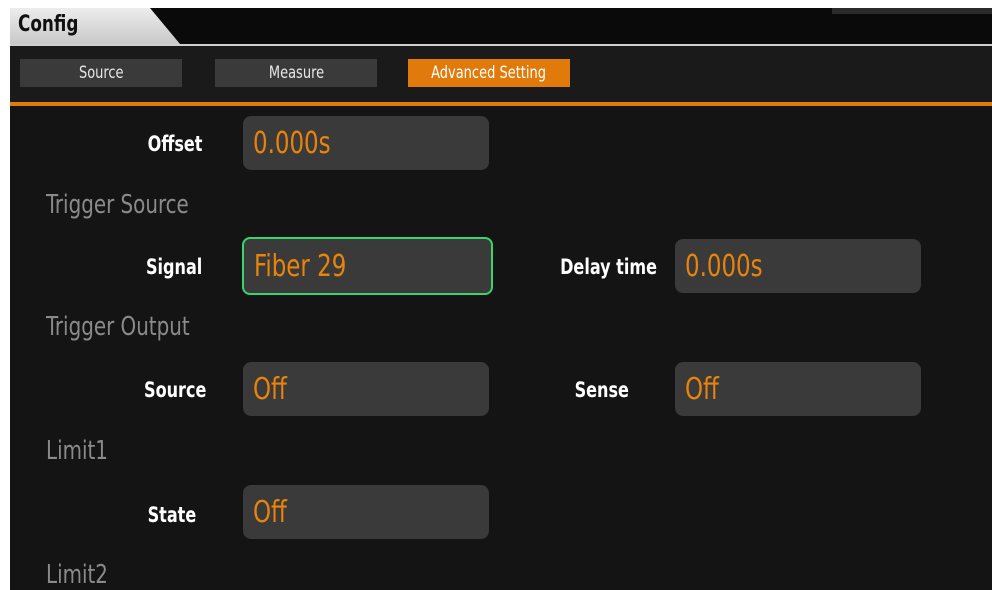  I want to click on tab-advanced-setting: Advanced Setting, so click(489, 73).